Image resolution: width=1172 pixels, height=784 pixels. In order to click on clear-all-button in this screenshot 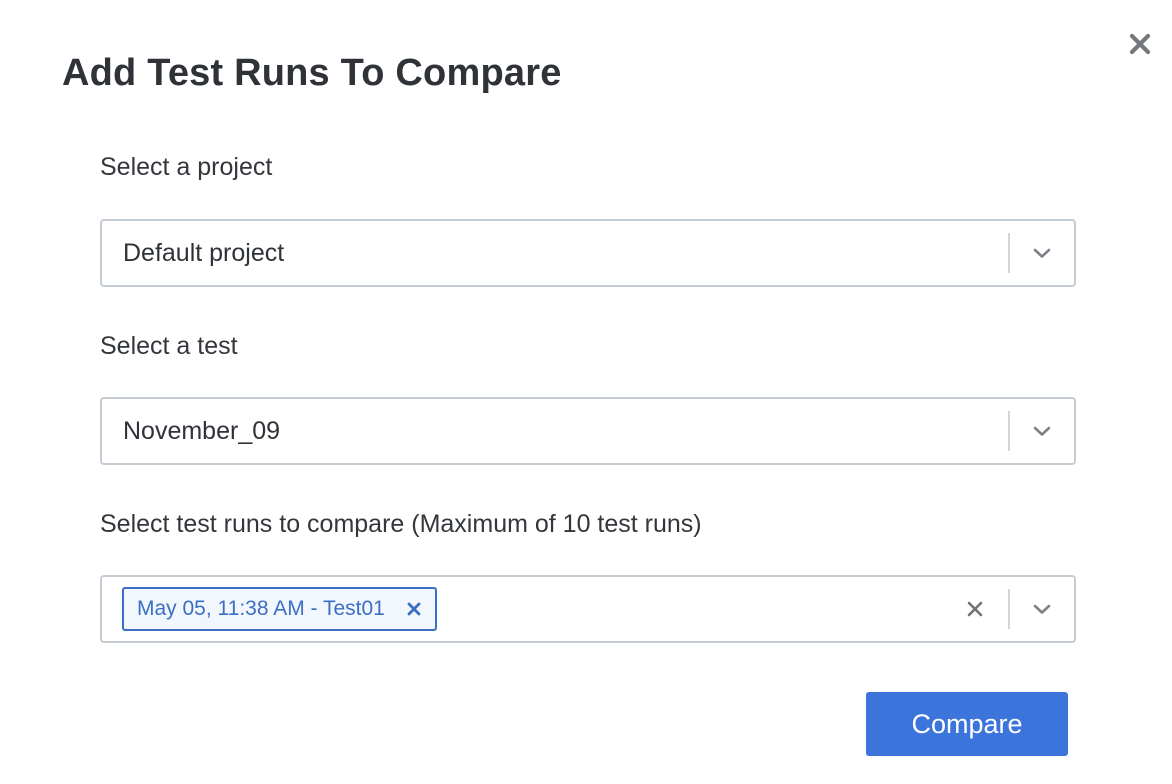, I will do `click(975, 609)`.